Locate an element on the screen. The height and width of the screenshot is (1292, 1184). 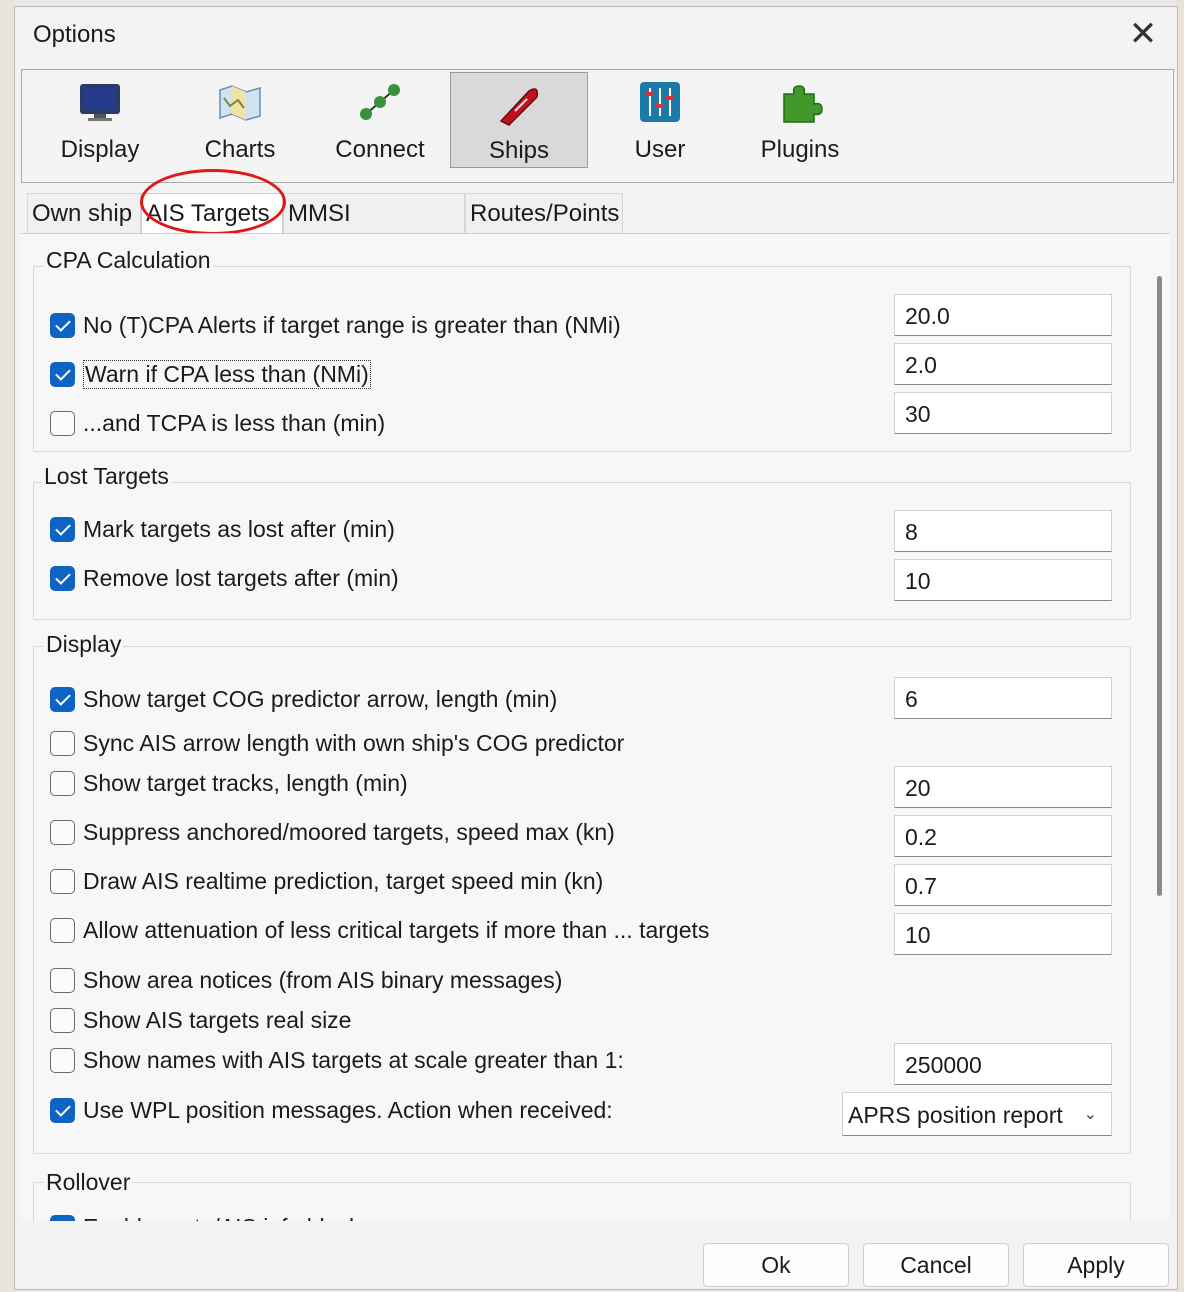
target-tracks-row: Show target tracks, length (min) is located at coordinates (229, 783).